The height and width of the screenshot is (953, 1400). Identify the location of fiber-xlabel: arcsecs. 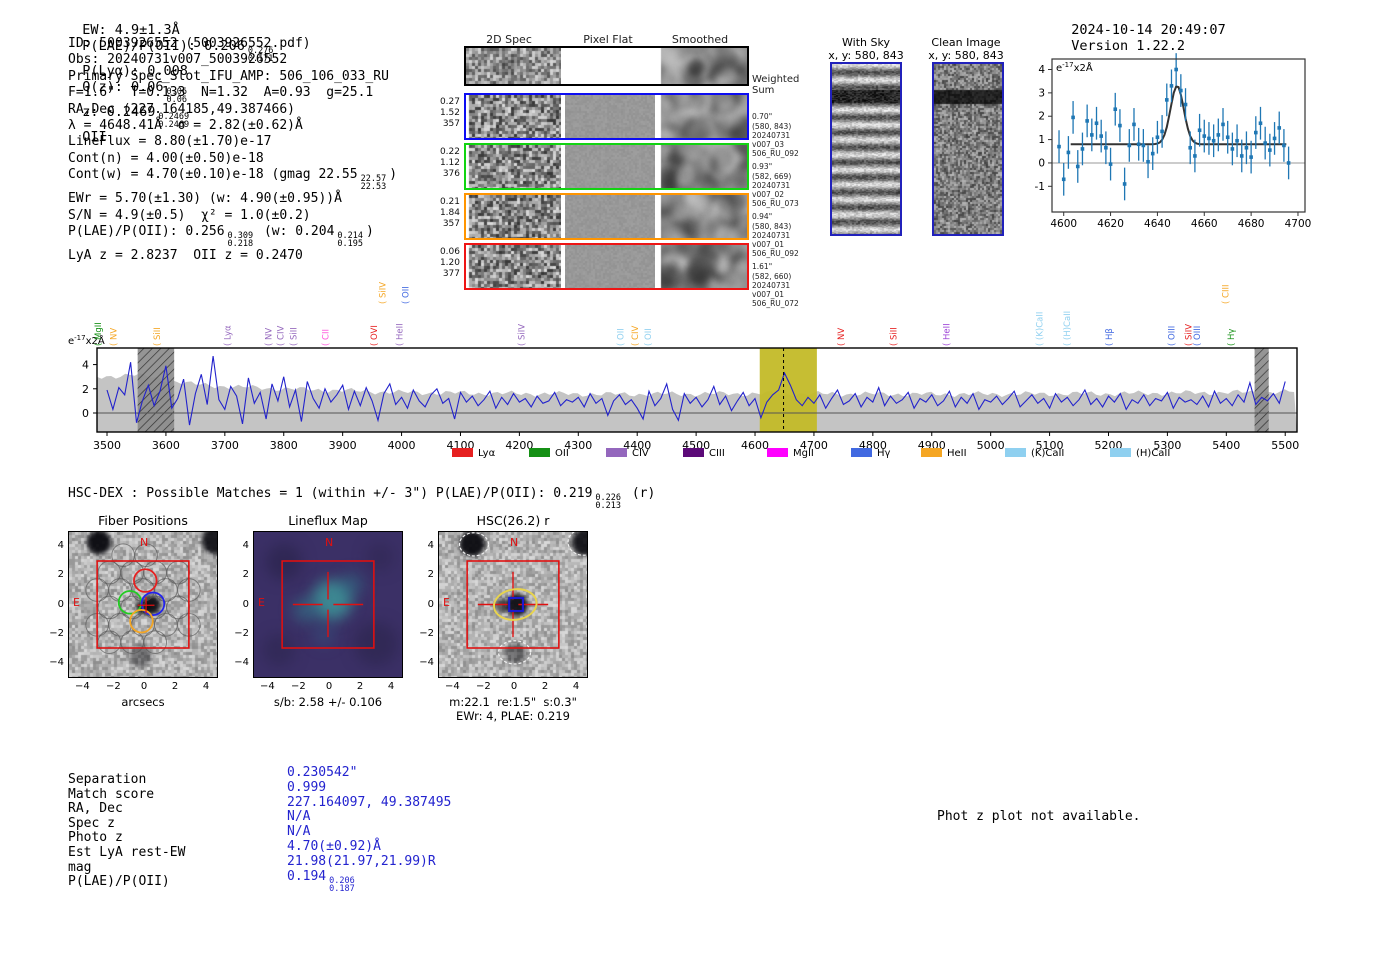
(143, 702).